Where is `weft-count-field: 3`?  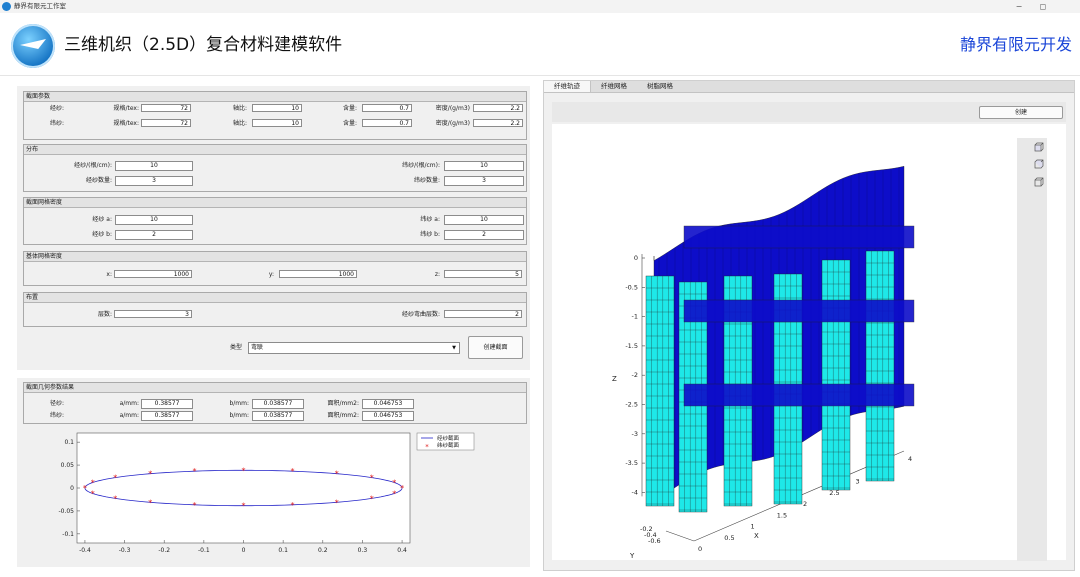
weft-count-field: 3 is located at coordinates (484, 181).